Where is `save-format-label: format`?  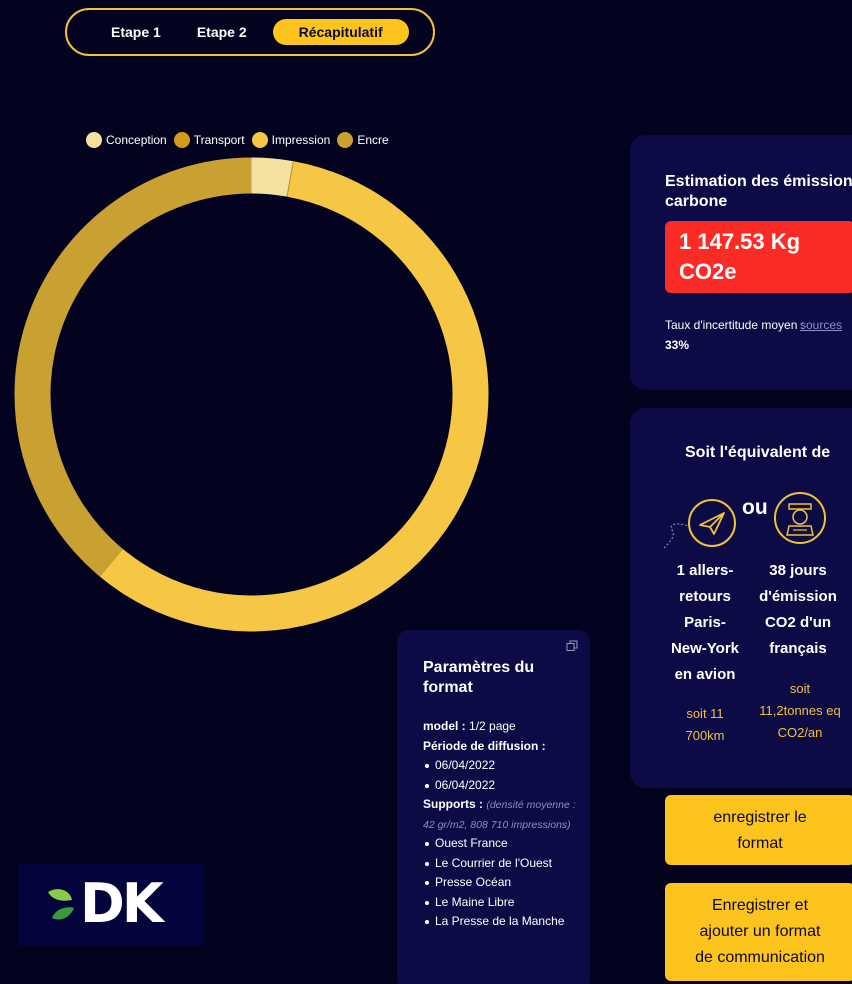 save-format-label: format is located at coordinates (760, 843).